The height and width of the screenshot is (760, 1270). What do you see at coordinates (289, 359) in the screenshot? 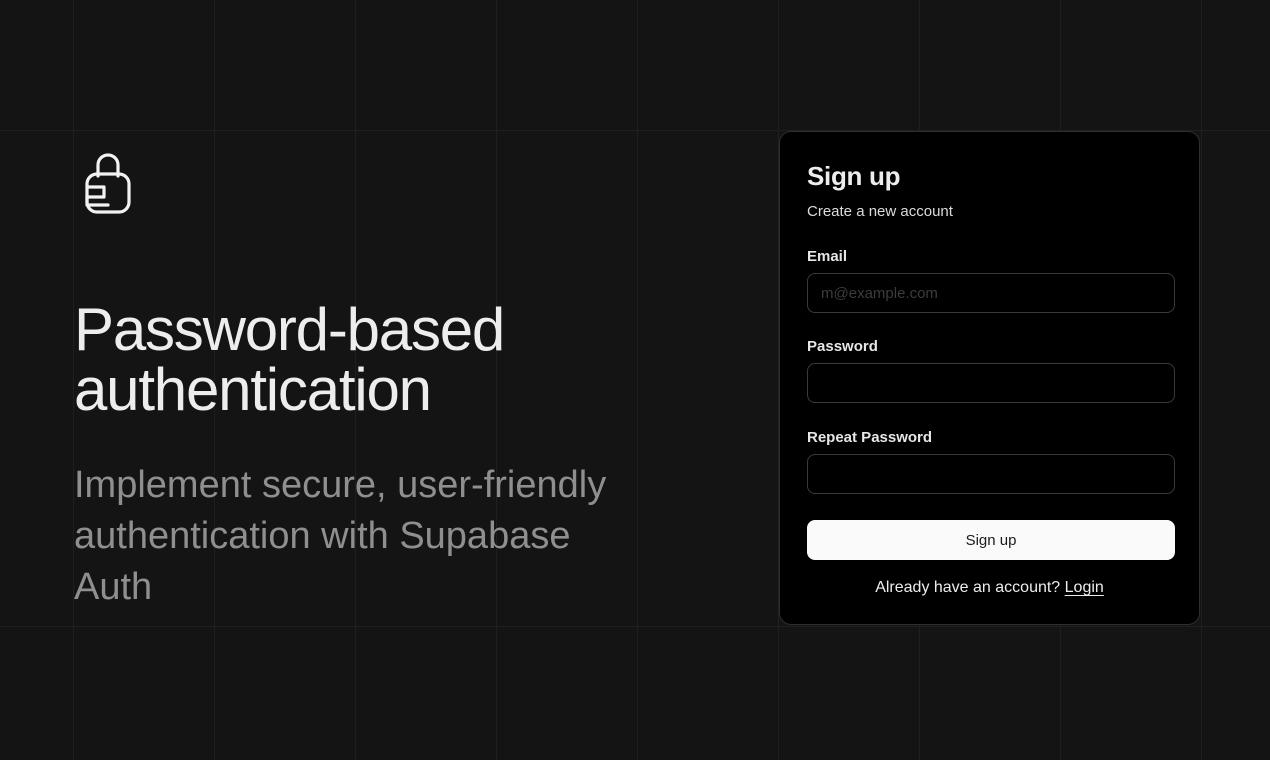
I see `page-title: Password-based authentication` at bounding box center [289, 359].